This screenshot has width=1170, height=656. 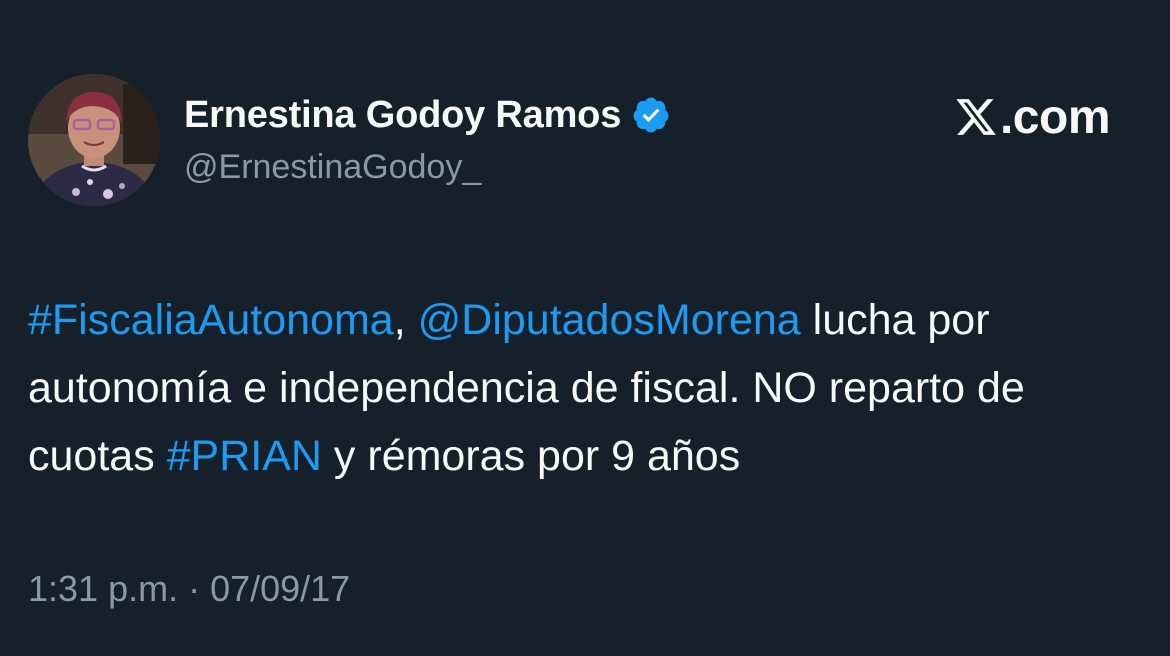 I want to click on hashtag-link: #FiscaliaAutonoma, so click(x=211, y=320).